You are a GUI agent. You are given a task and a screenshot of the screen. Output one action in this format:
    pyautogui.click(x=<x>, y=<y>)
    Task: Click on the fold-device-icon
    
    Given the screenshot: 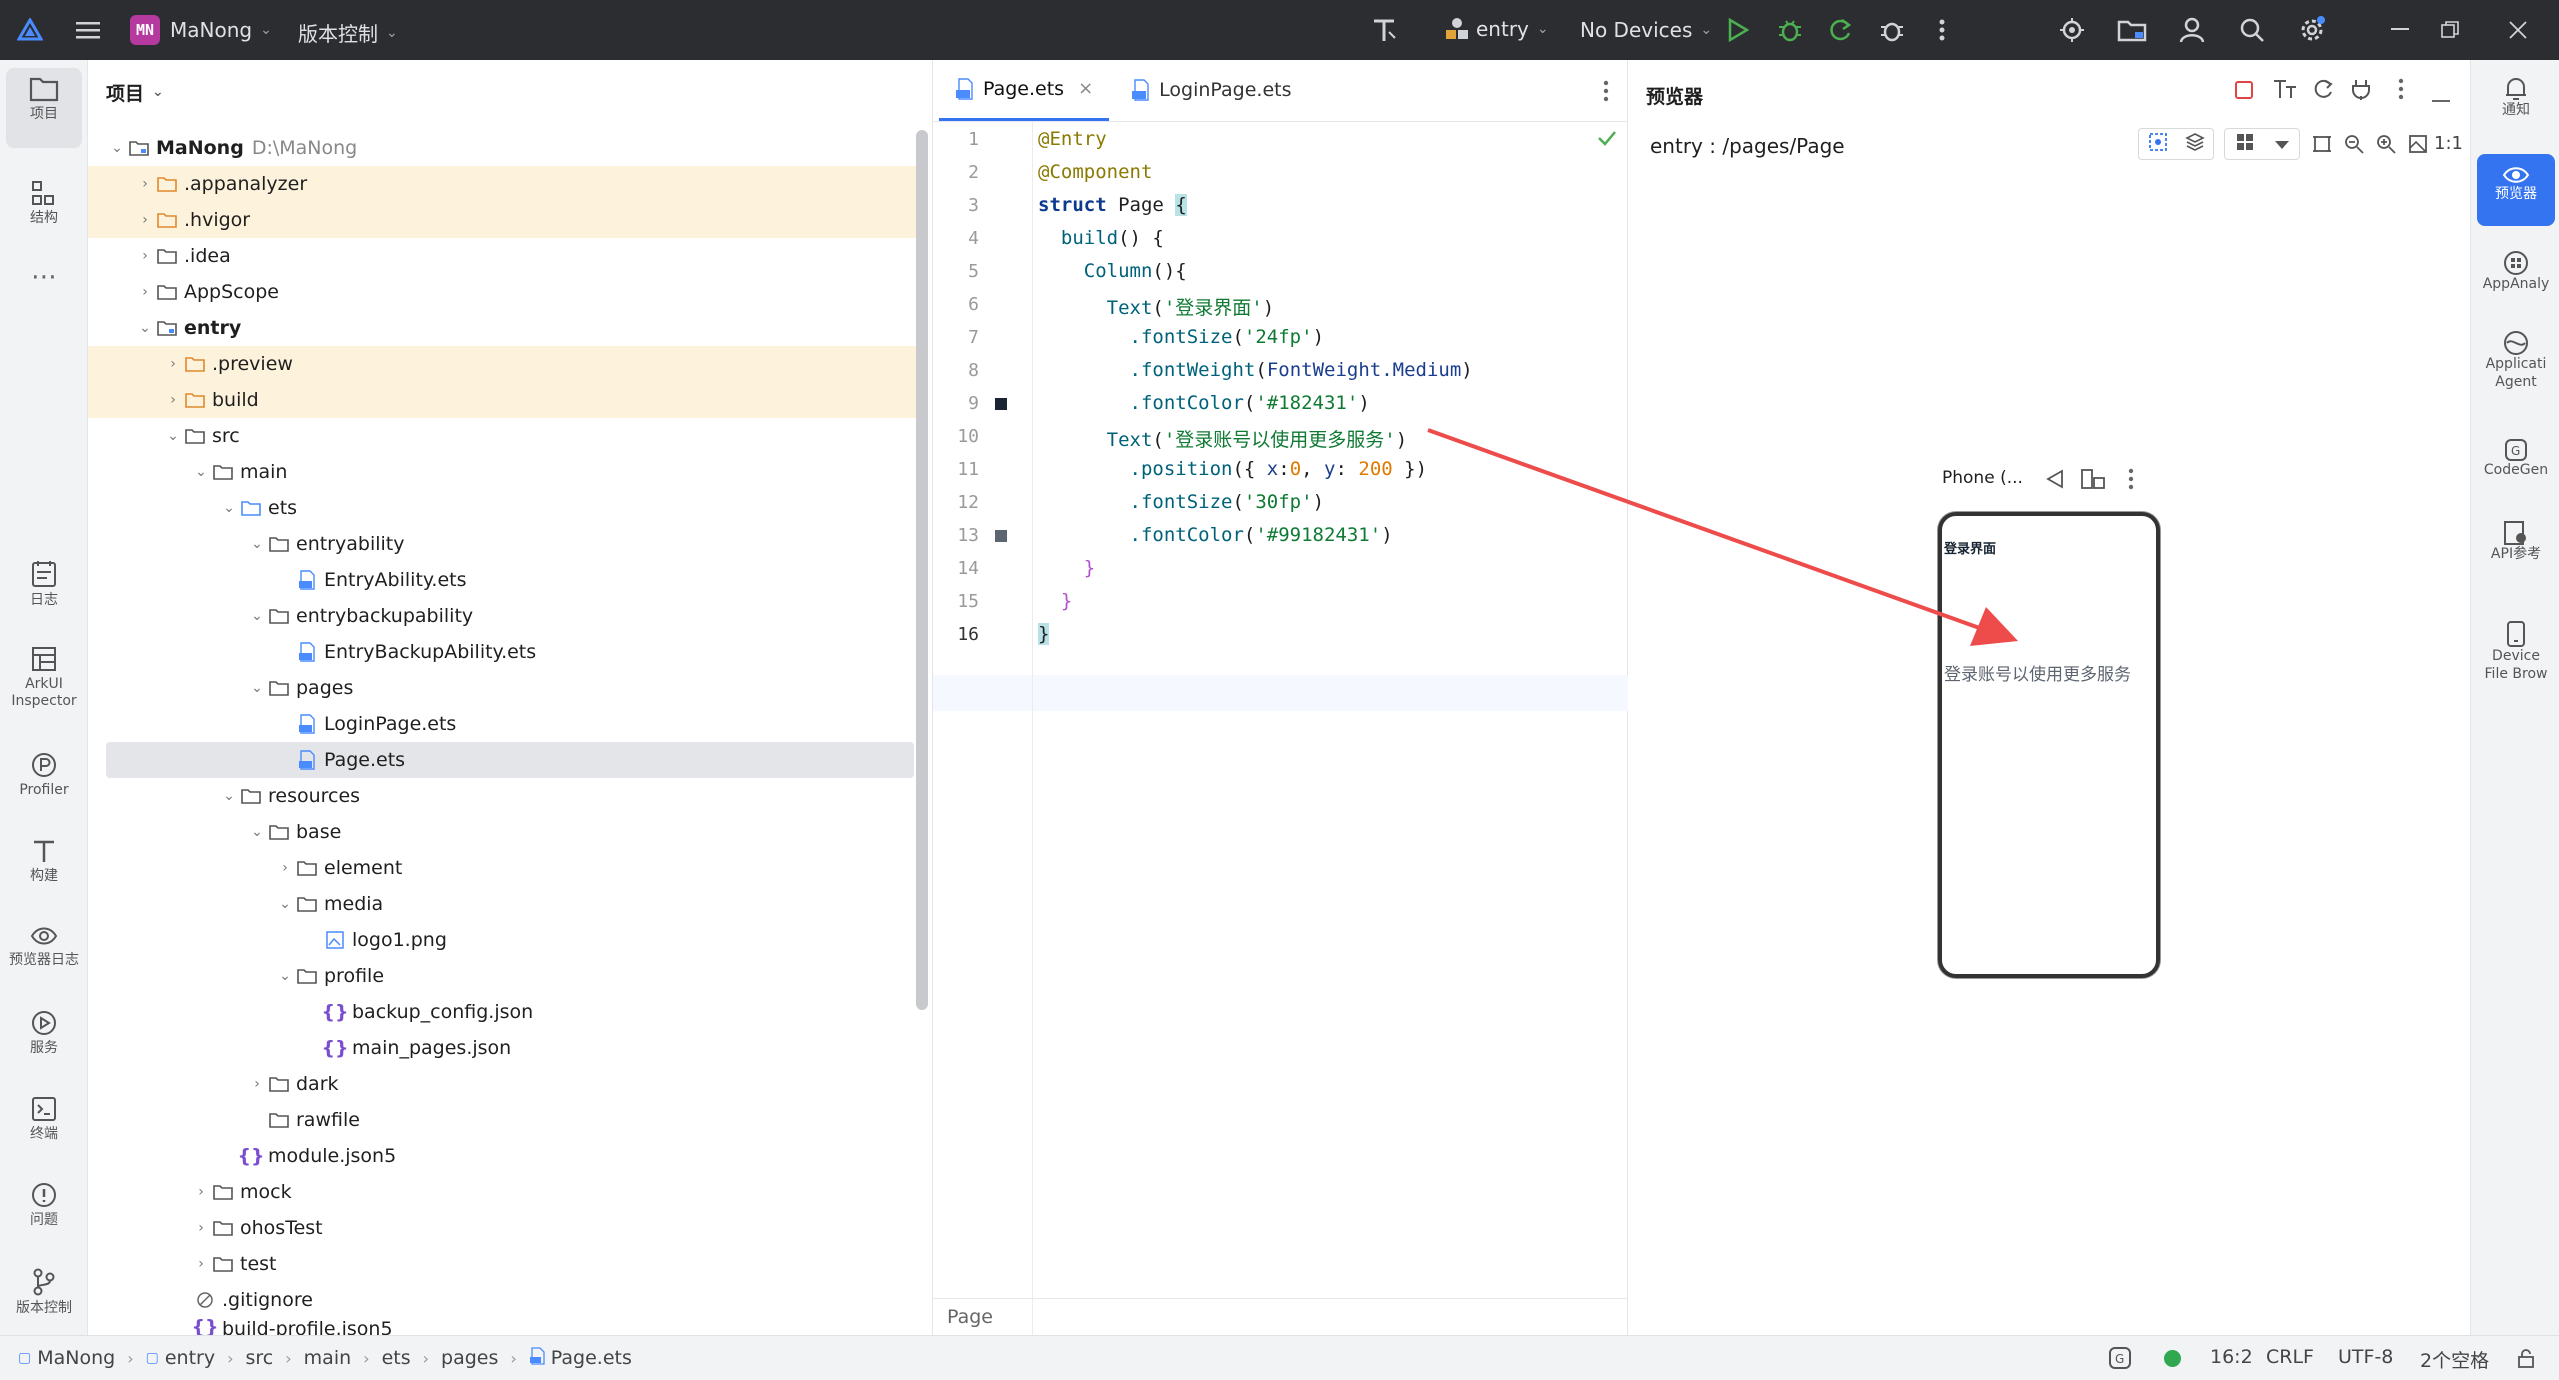 What is the action you would take?
    pyautogui.click(x=2093, y=481)
    